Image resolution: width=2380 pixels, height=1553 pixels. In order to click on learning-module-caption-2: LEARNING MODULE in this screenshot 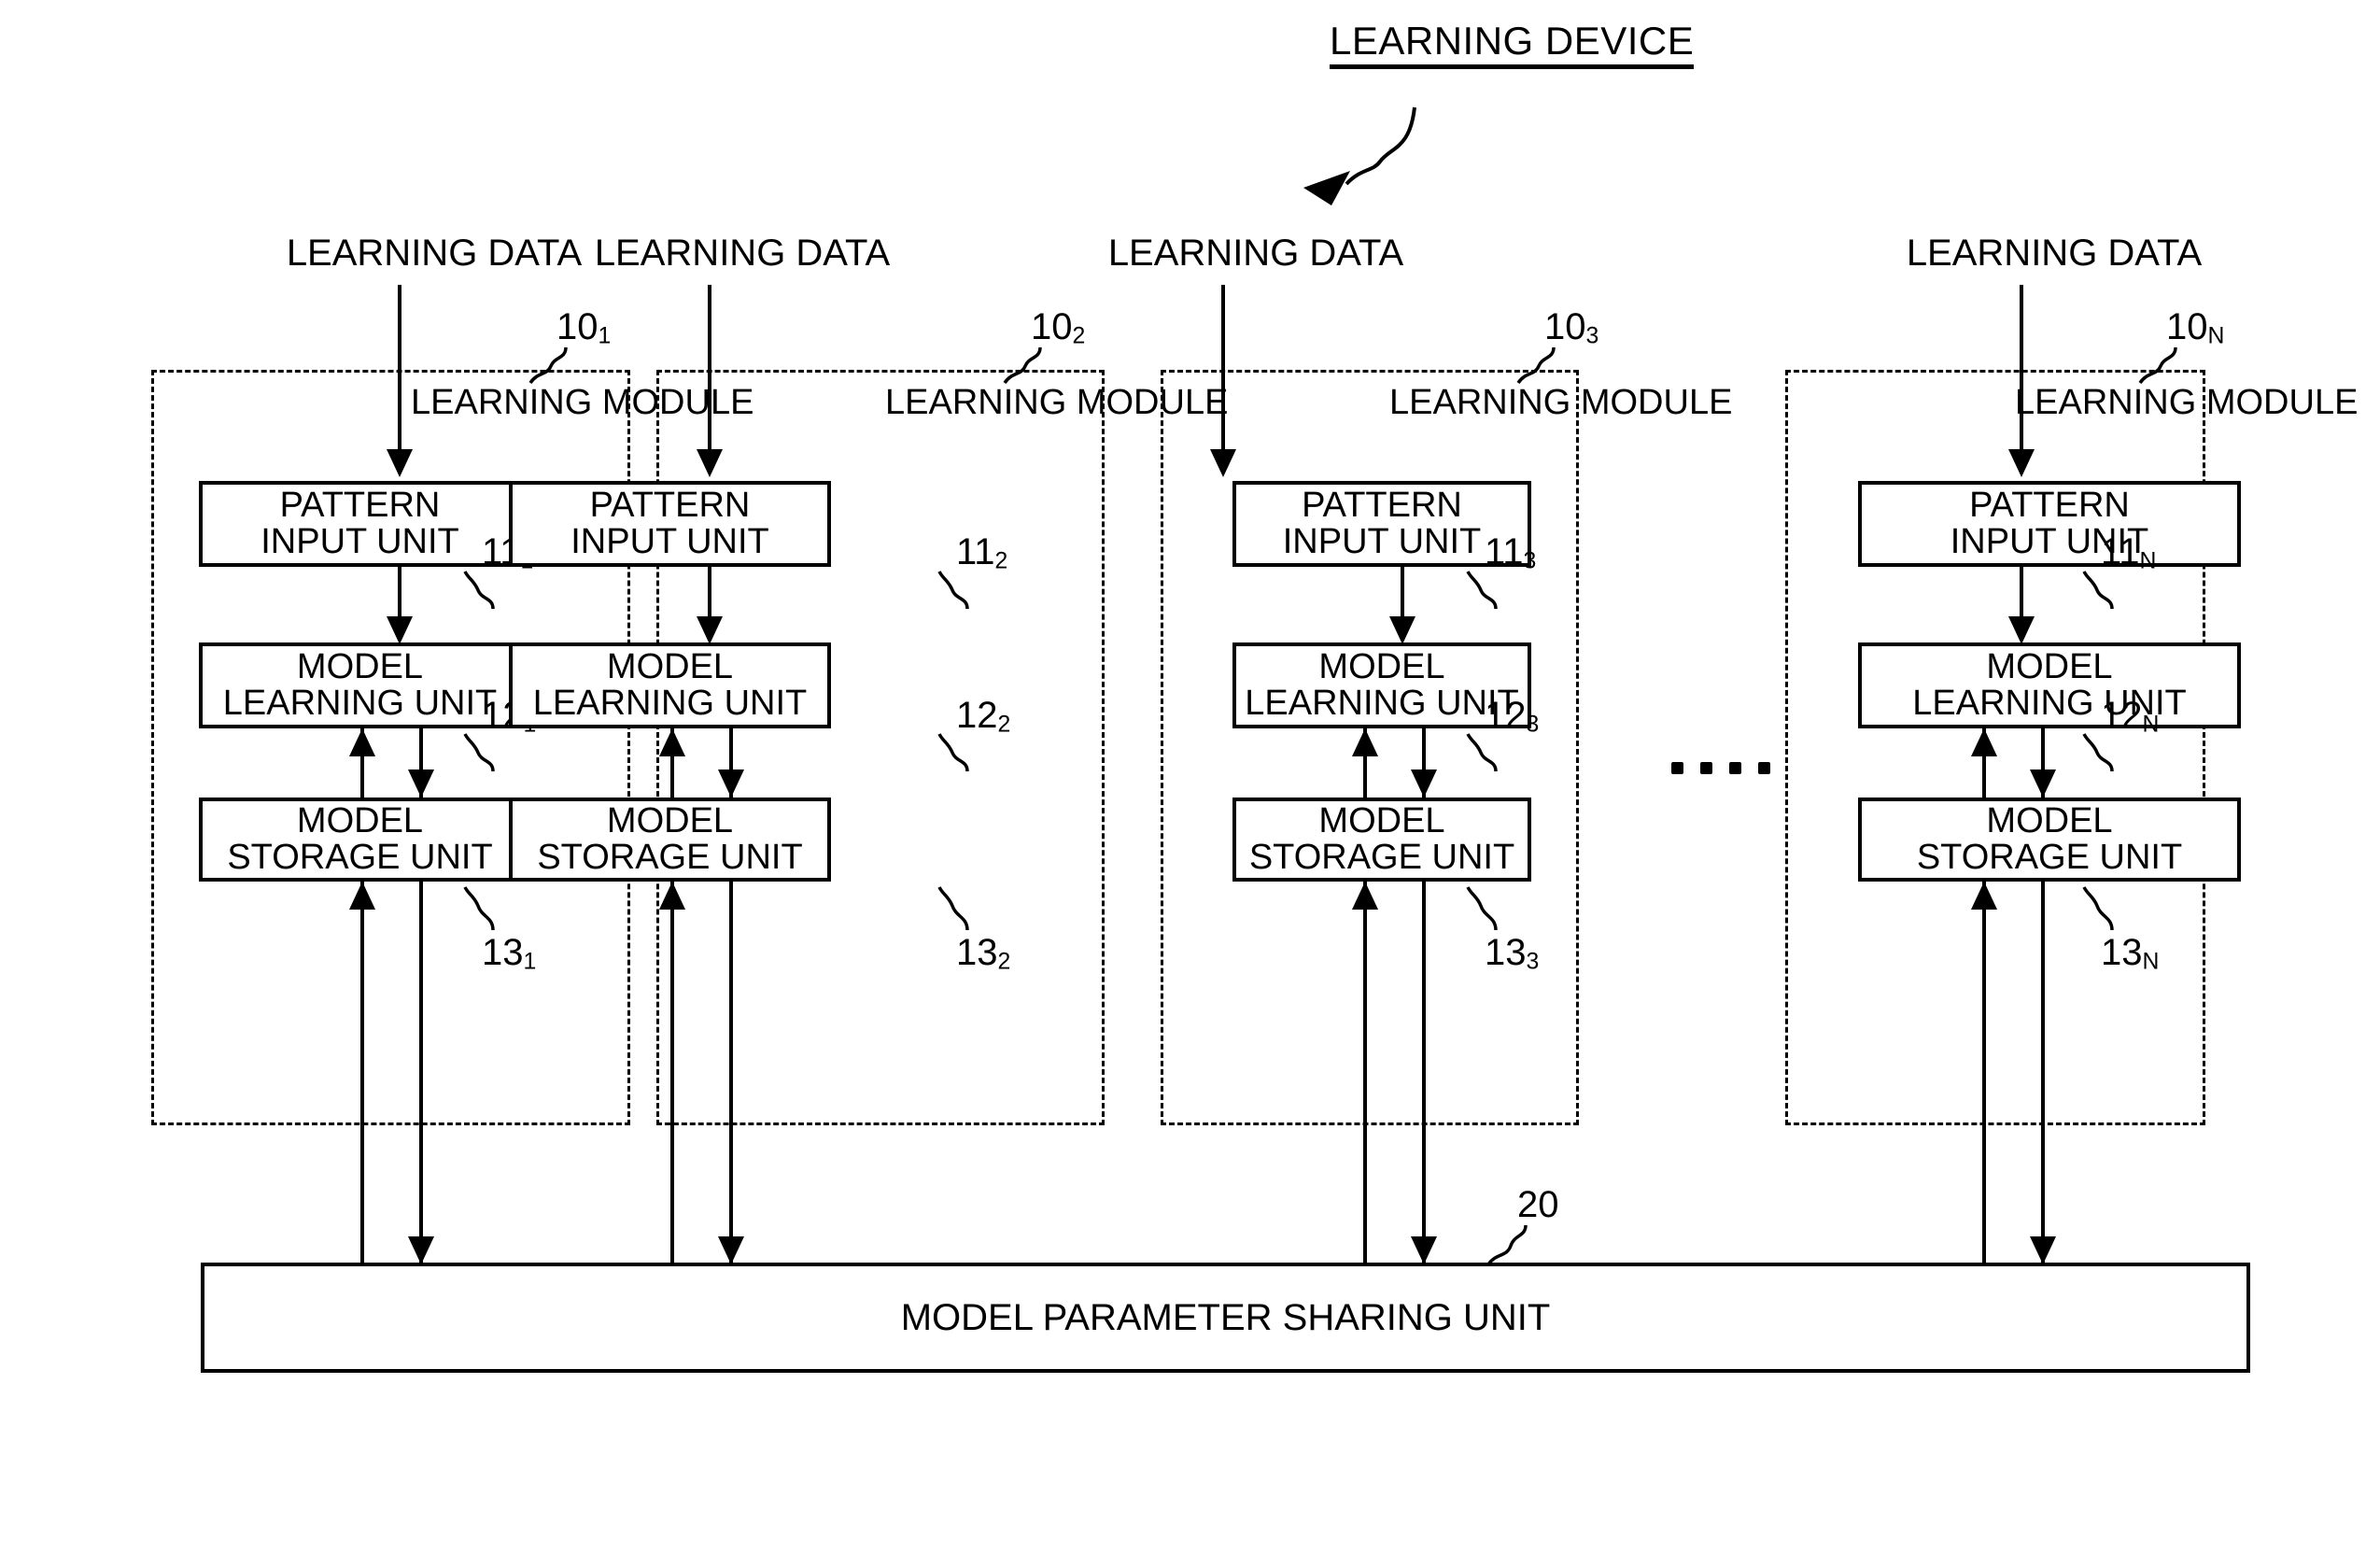, I will do `click(1056, 402)`.